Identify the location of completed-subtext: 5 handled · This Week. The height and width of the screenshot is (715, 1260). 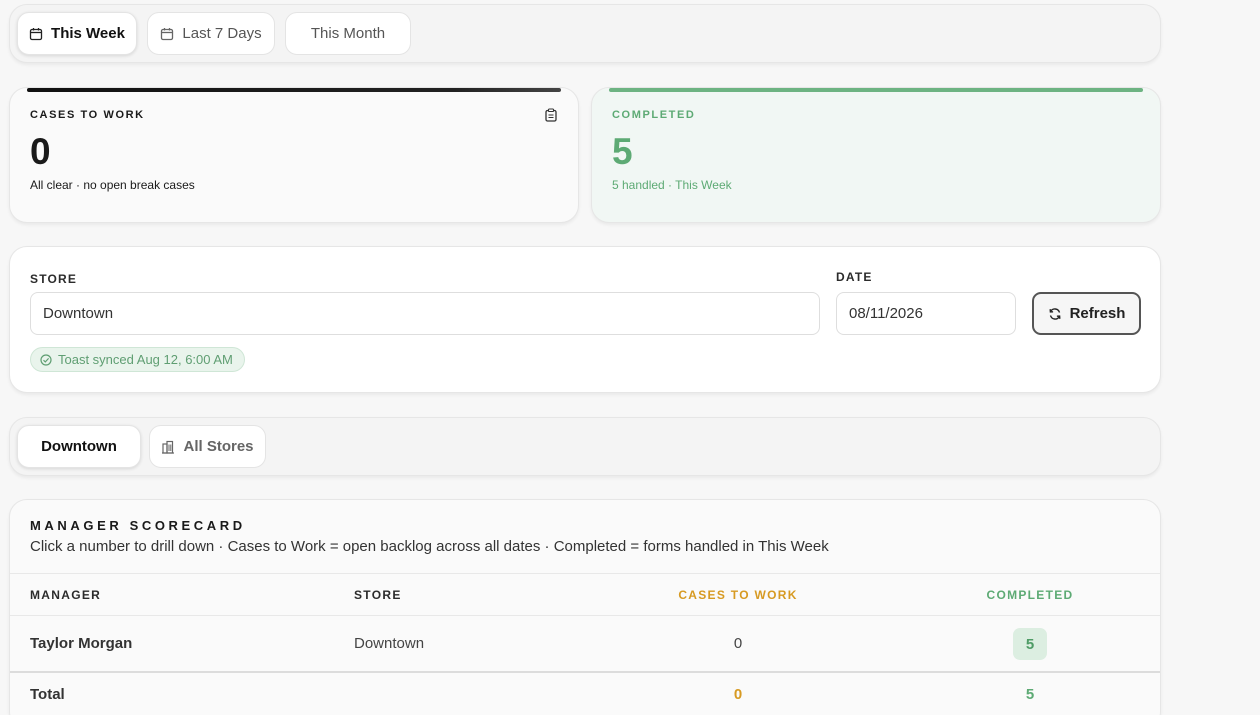
(672, 185).